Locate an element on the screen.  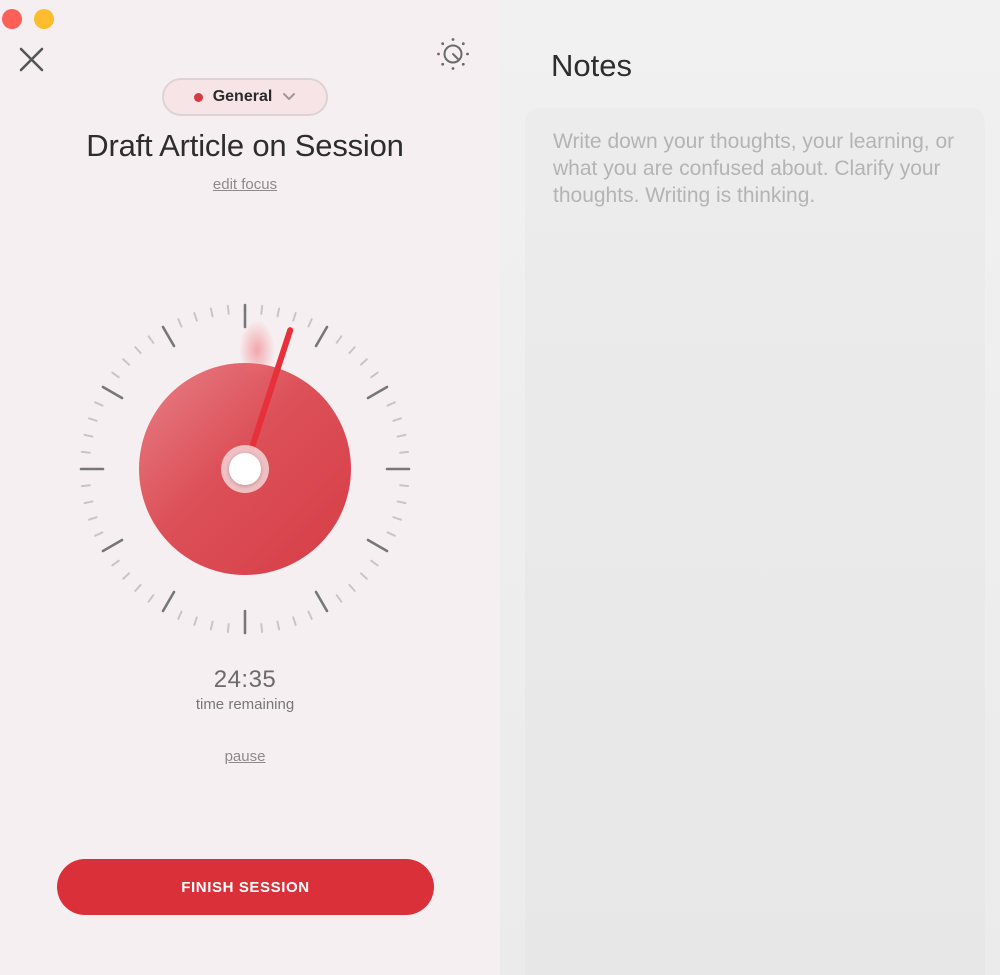
close-x-icon is located at coordinates (31, 59).